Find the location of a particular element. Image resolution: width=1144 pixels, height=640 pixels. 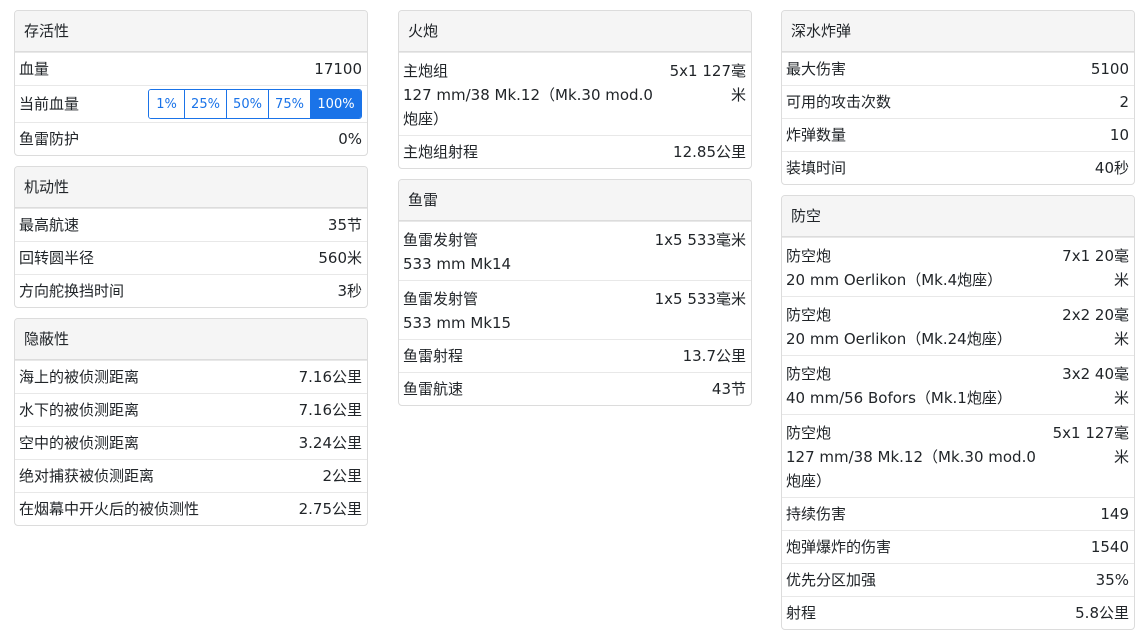

flak-damage-value: 1540 is located at coordinates (1109, 547).